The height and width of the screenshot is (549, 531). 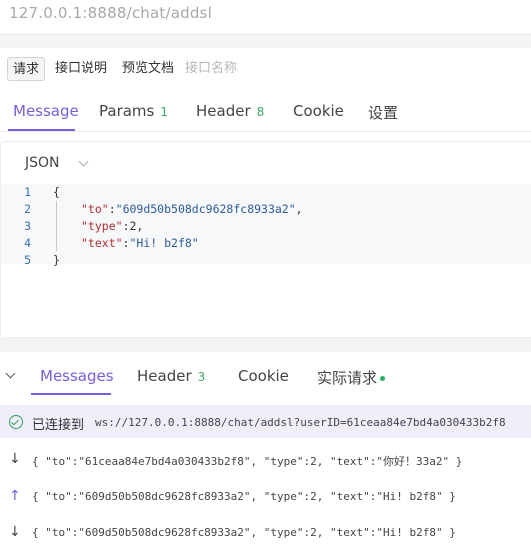 I want to click on header-count-badge: 8, so click(x=260, y=112).